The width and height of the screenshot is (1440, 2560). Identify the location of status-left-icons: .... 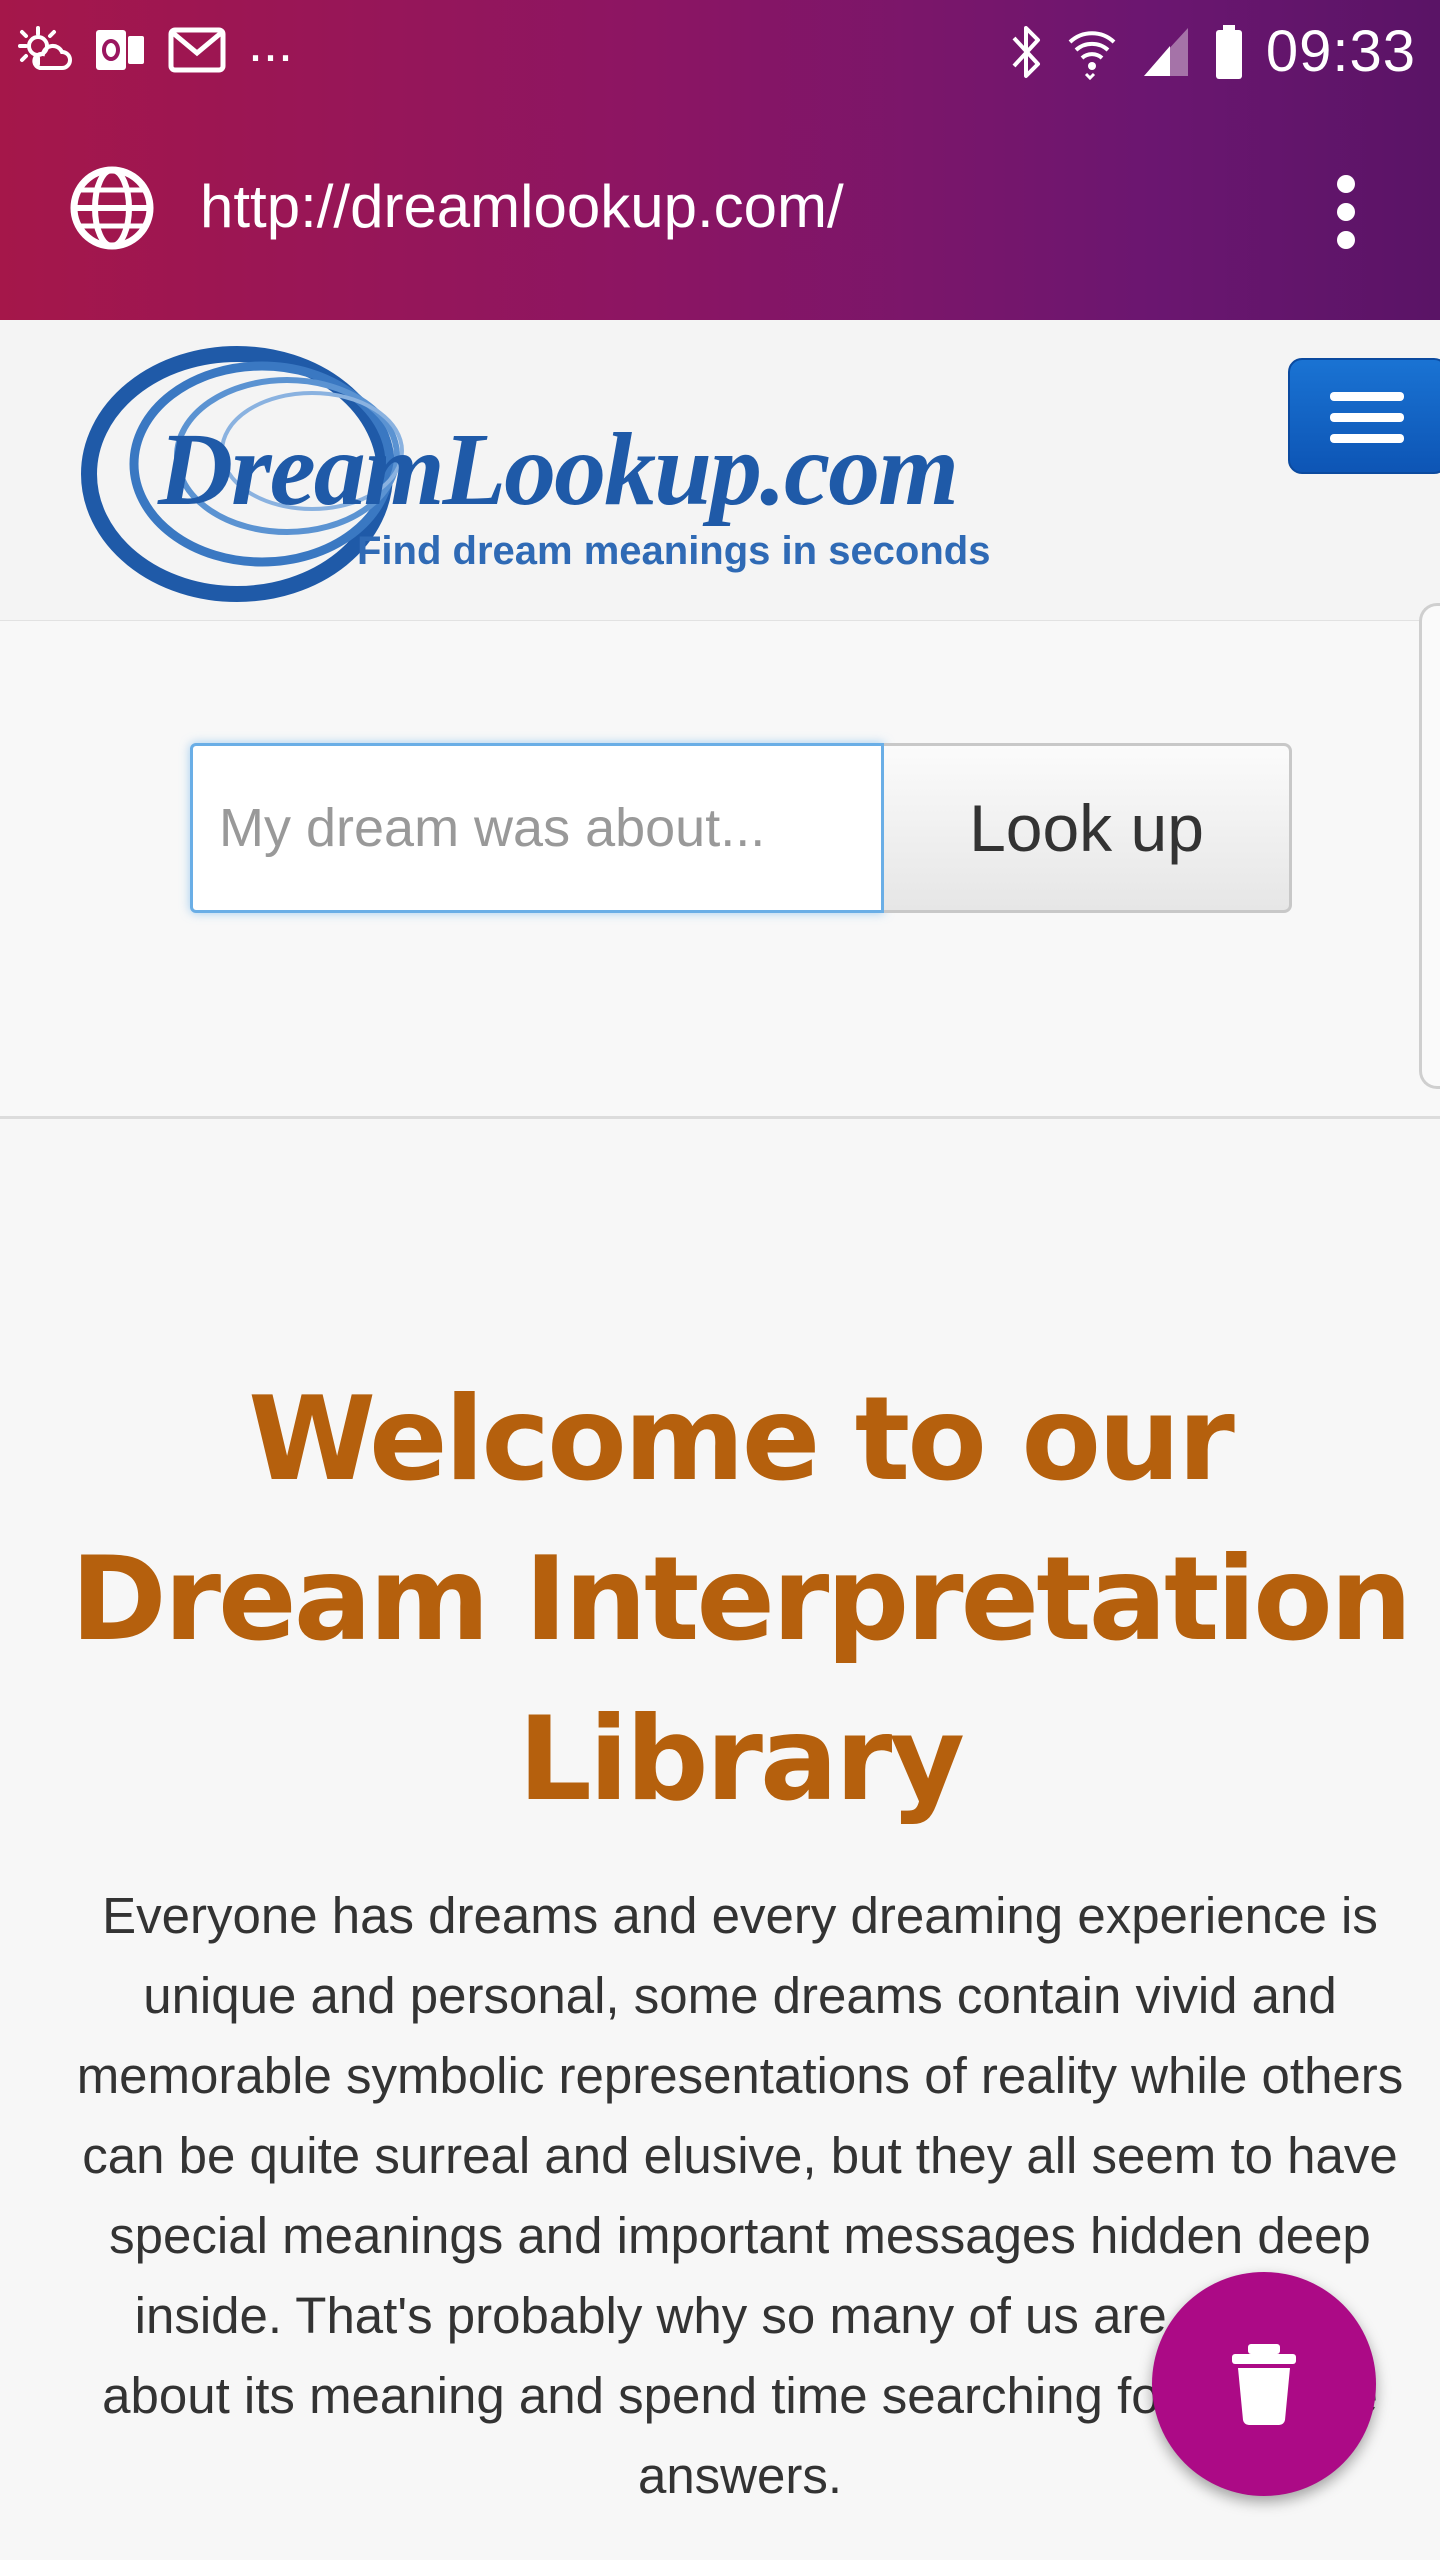
(155, 45).